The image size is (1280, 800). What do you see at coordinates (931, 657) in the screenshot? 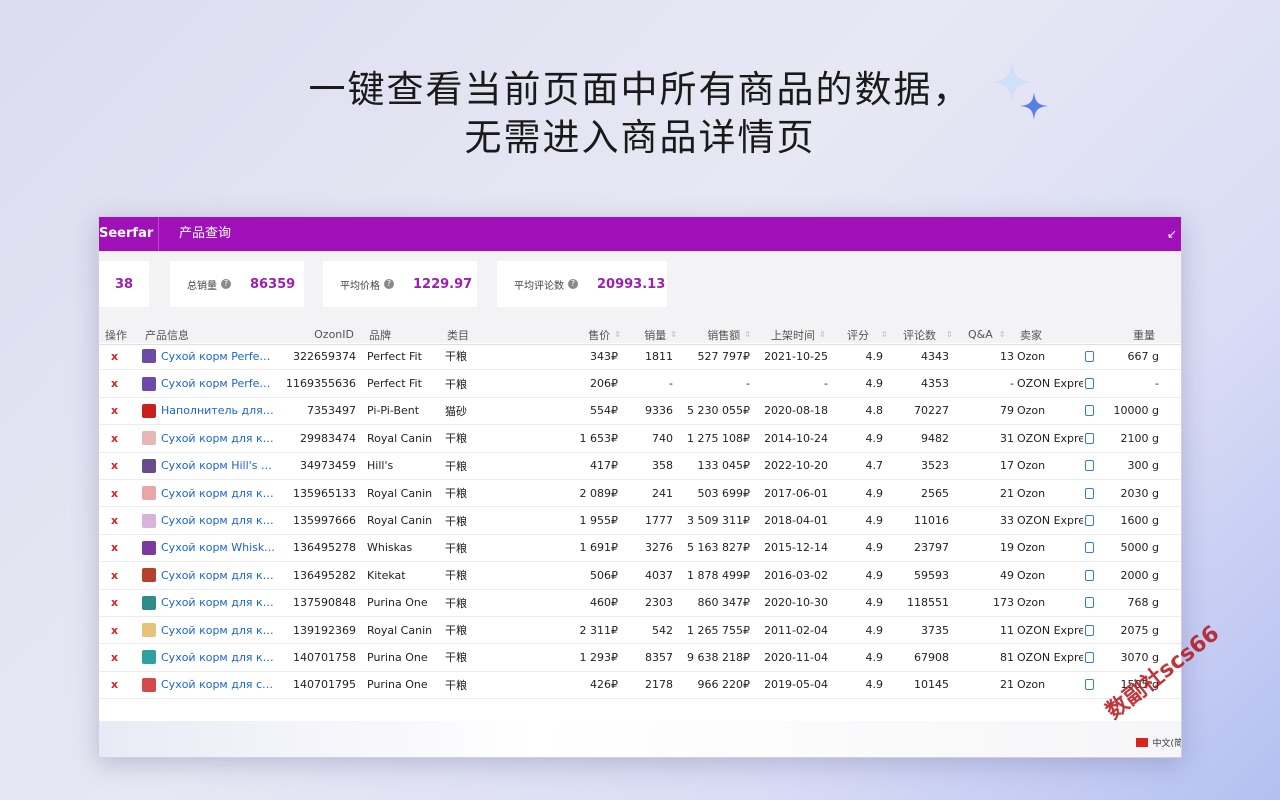
I see `reviews: 67908` at bounding box center [931, 657].